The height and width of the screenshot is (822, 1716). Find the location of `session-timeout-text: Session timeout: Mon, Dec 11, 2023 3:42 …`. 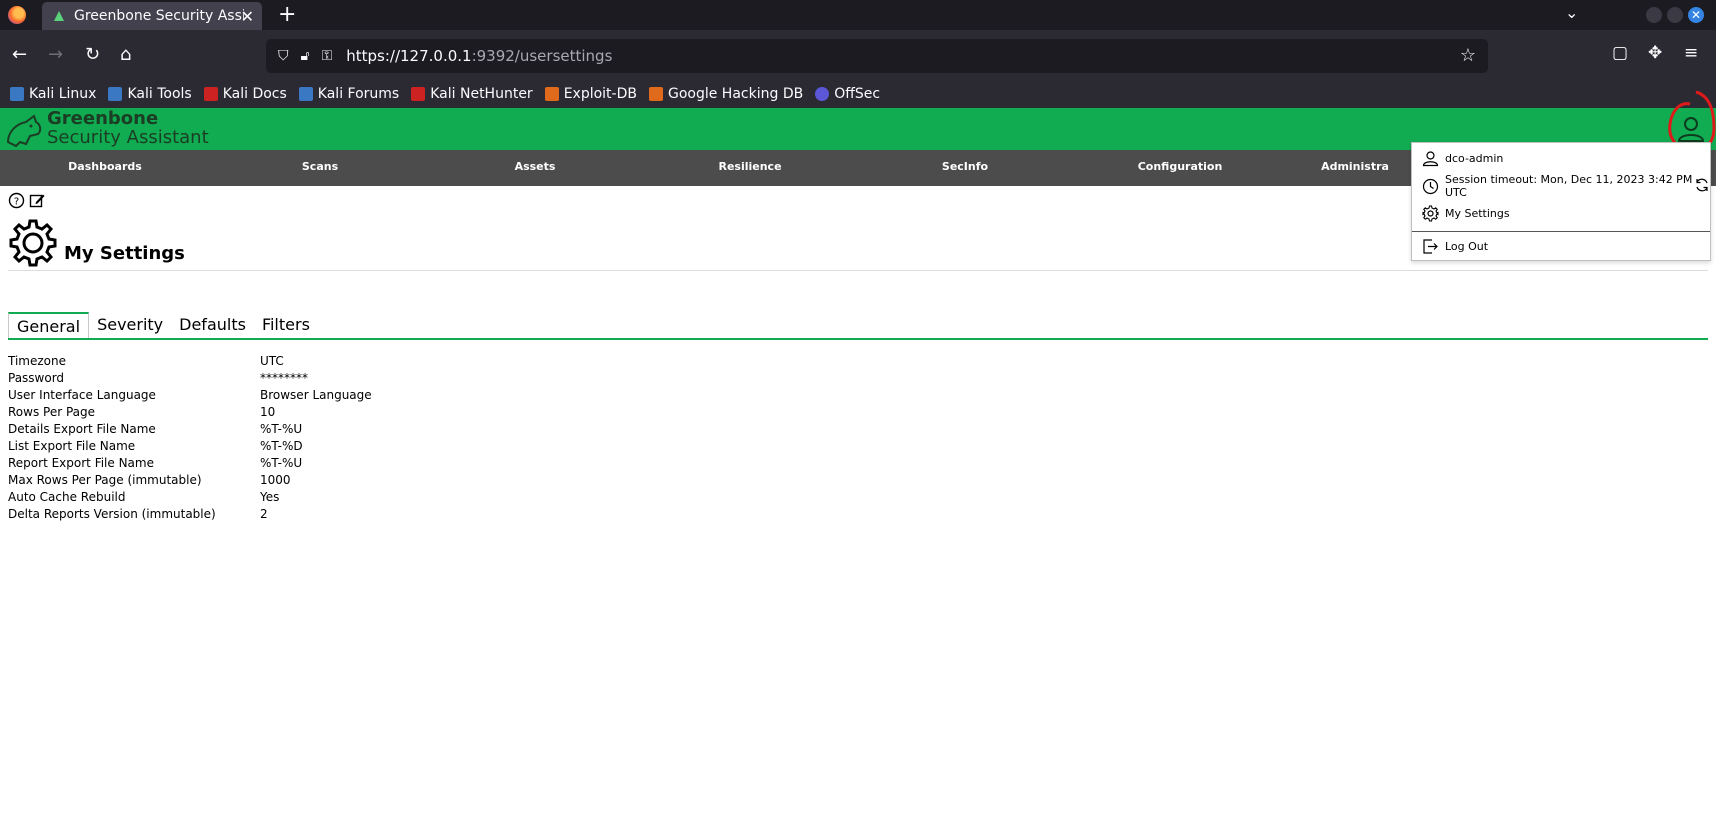

session-timeout-text: Session timeout: Mon, Dec 11, 2023 3:42 … is located at coordinates (1569, 179).